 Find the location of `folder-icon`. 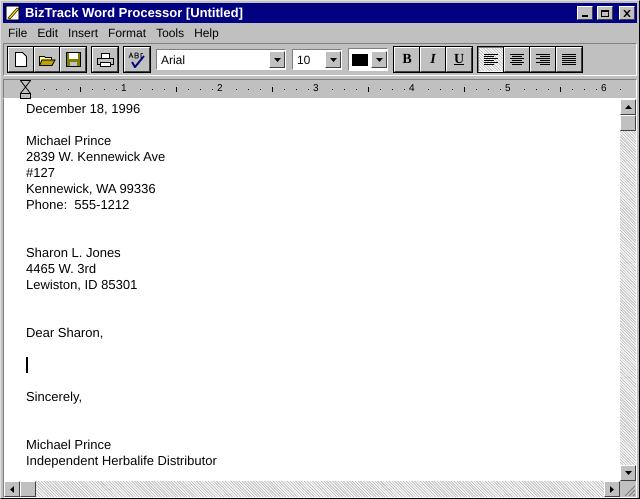

folder-icon is located at coordinates (47, 59).